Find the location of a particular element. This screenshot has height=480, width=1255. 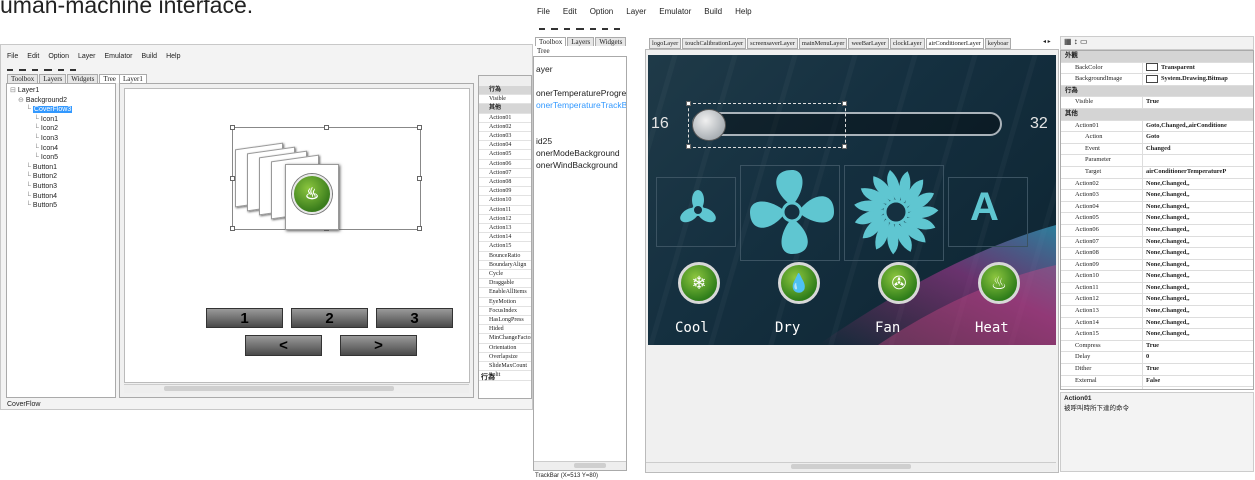

tree-hscroll is located at coordinates (580, 465).